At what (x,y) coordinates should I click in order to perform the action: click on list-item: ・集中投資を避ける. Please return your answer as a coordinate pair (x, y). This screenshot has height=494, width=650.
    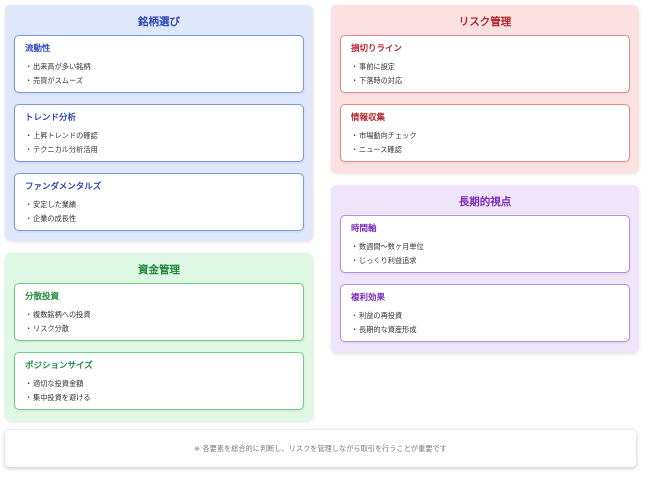
    Looking at the image, I should click on (58, 397).